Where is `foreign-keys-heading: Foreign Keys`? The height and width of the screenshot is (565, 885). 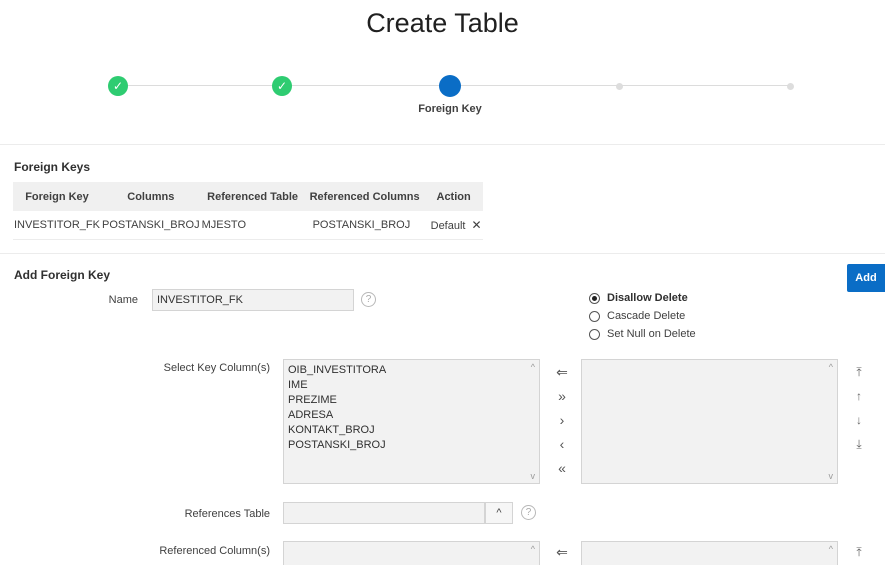 foreign-keys-heading: Foreign Keys is located at coordinates (52, 167).